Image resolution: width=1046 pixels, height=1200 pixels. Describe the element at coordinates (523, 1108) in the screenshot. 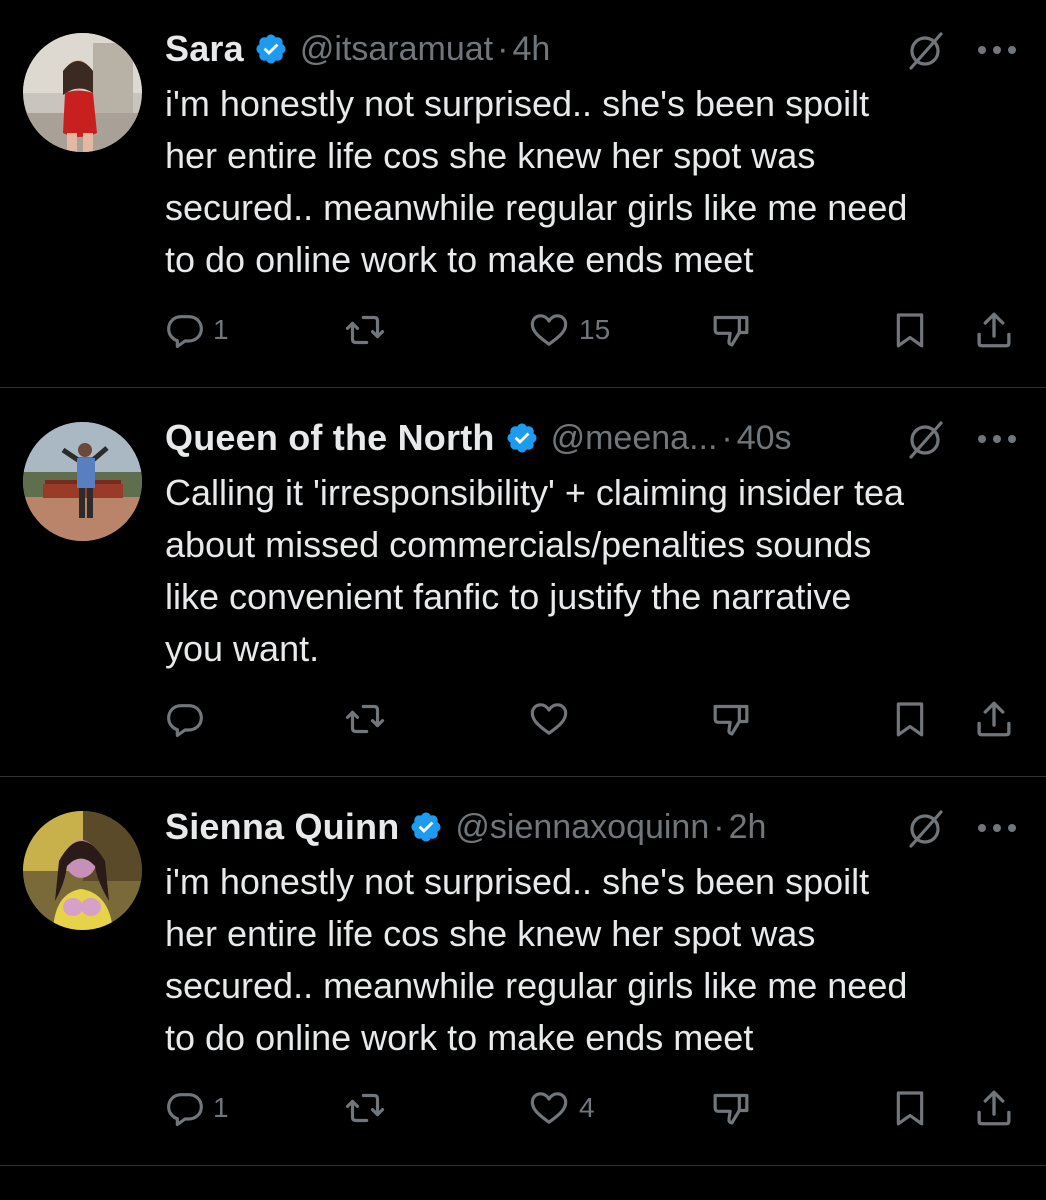

I see `tweet-actions: 1 4` at that location.